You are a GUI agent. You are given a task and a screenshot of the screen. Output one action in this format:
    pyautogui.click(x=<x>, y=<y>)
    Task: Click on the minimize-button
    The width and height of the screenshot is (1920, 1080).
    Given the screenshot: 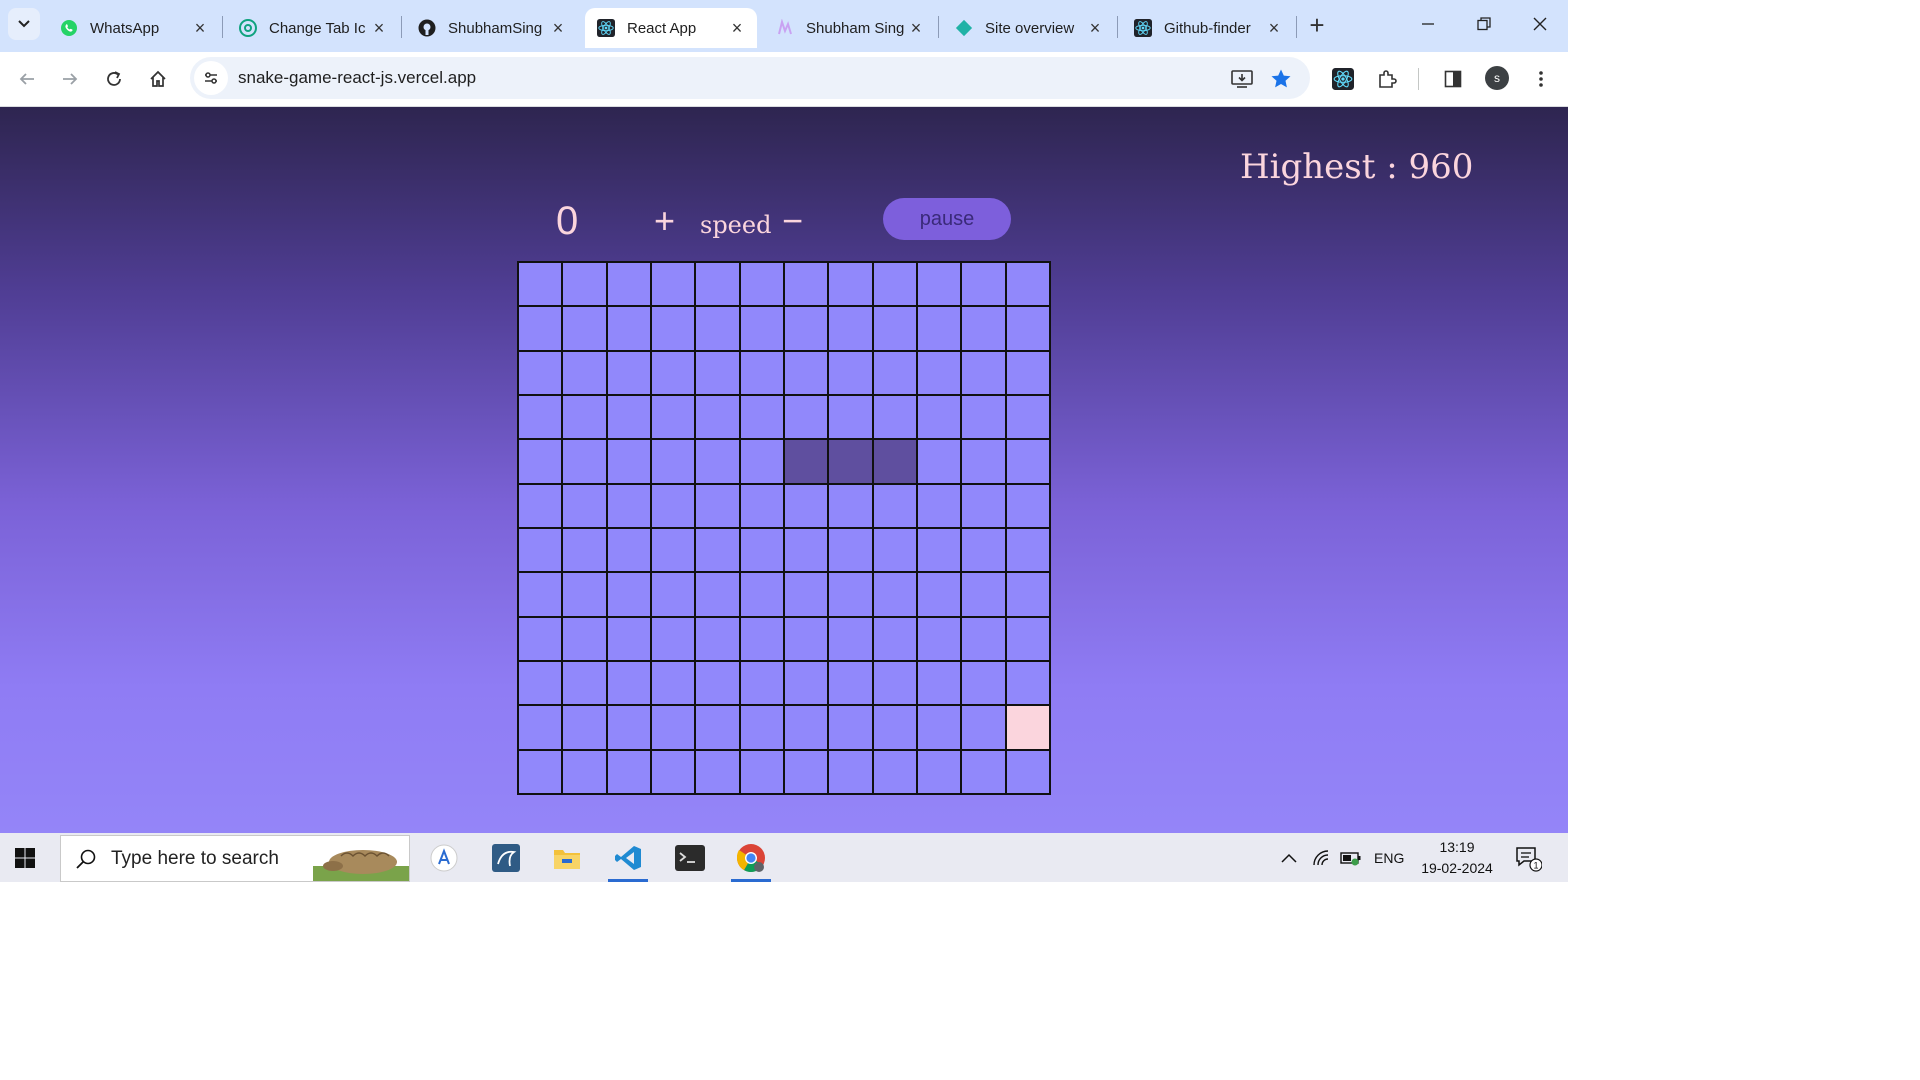 What is the action you would take?
    pyautogui.click(x=1428, y=24)
    